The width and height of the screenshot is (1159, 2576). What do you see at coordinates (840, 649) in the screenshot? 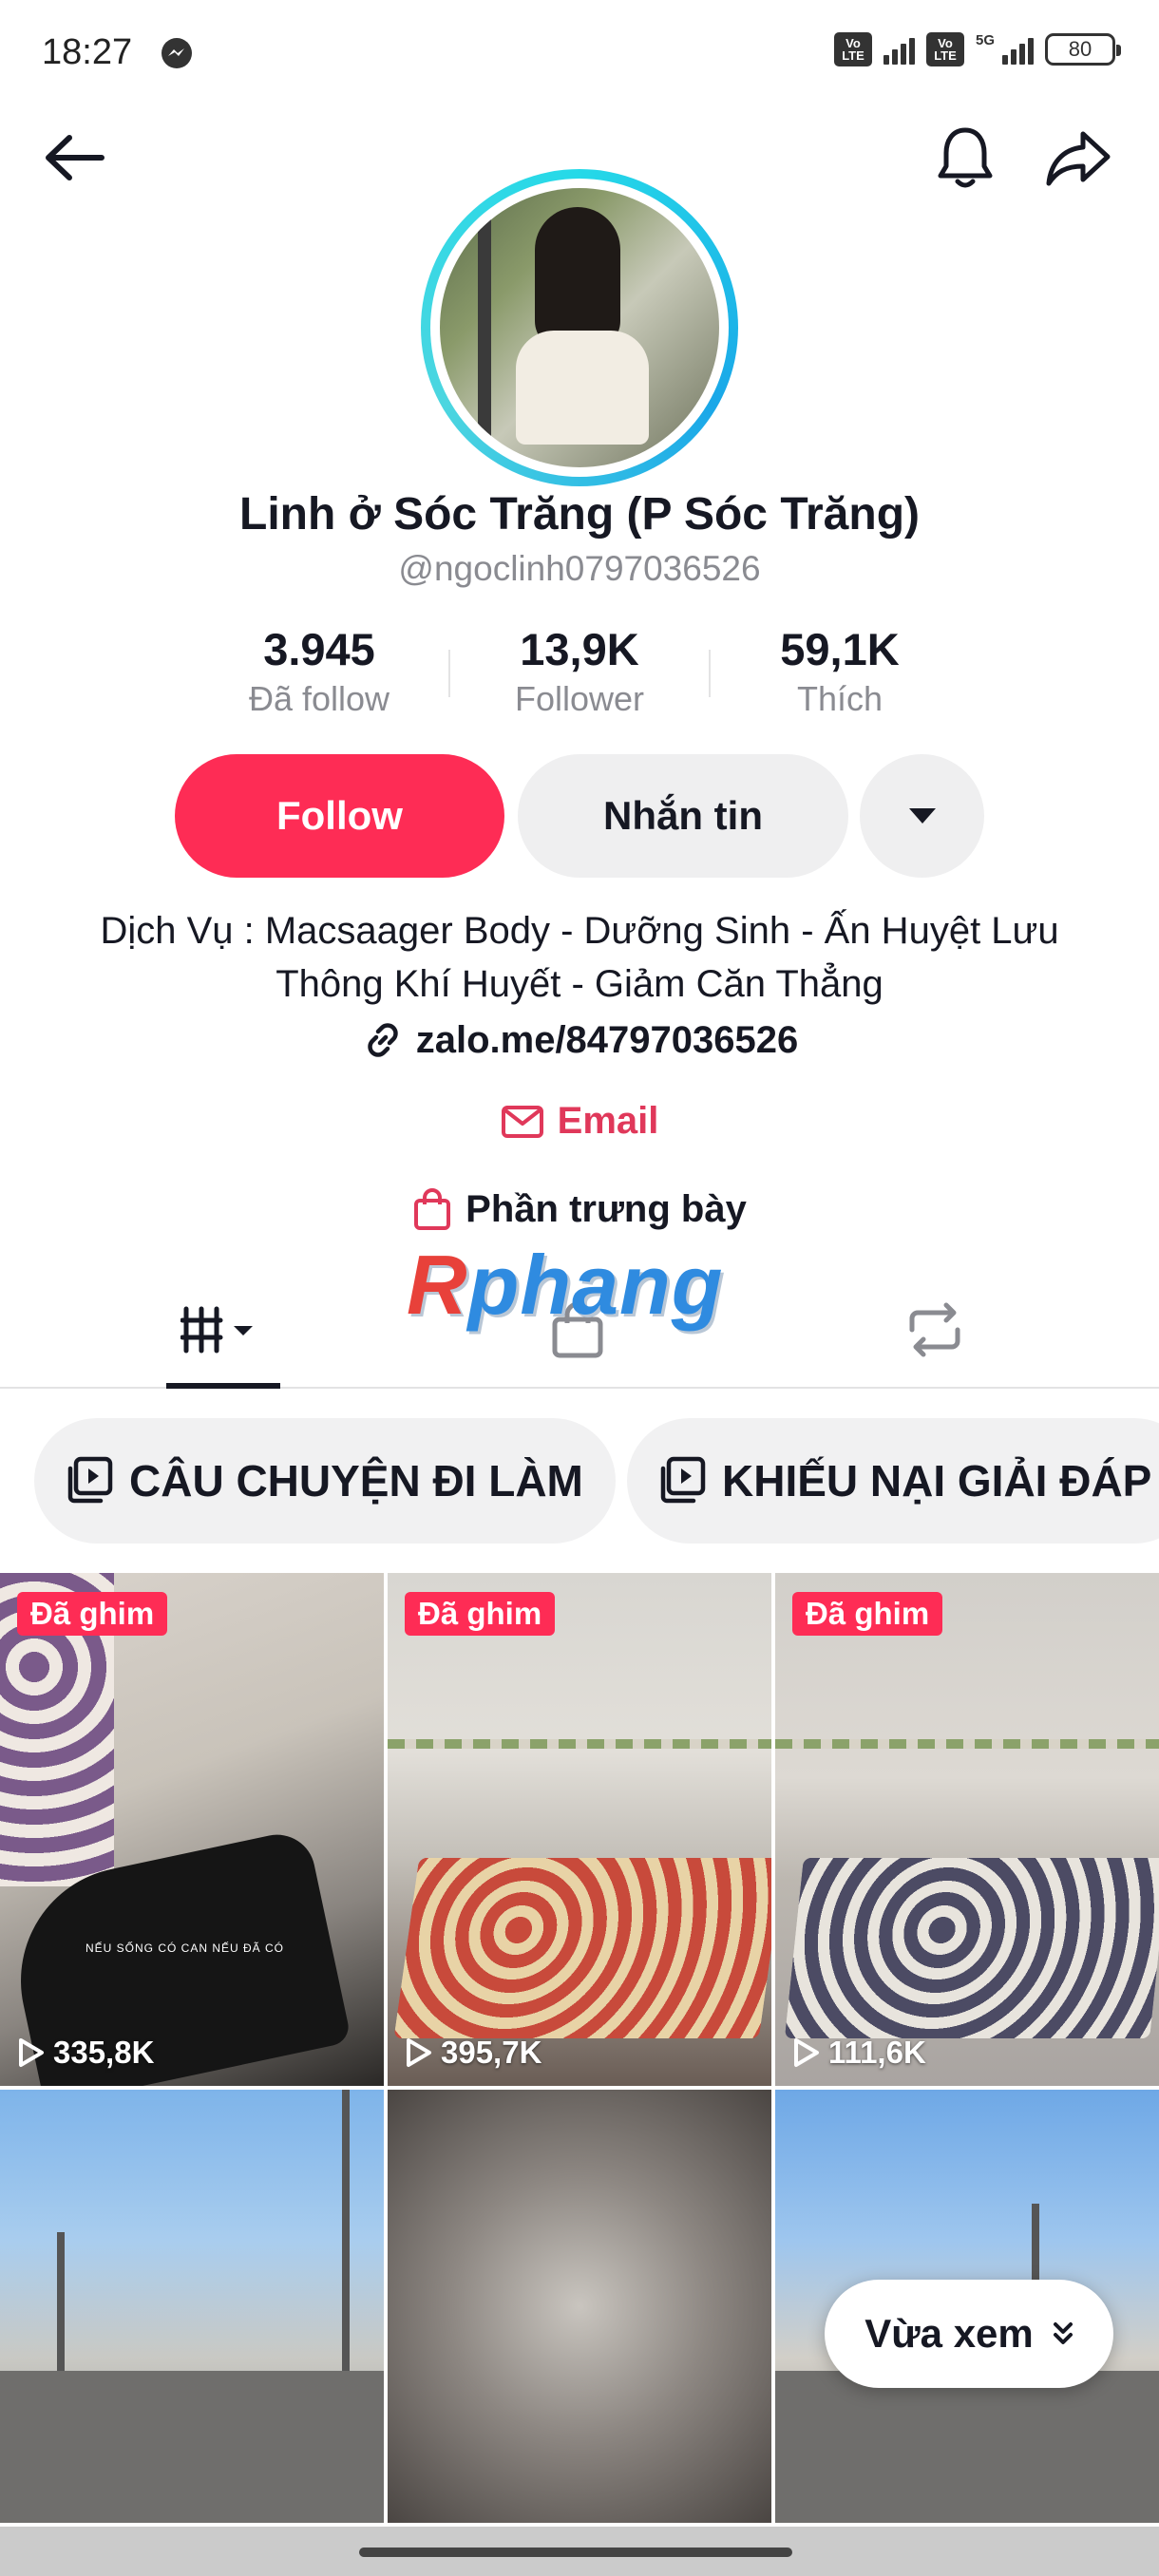
I see `stat-value: 59,1K` at bounding box center [840, 649].